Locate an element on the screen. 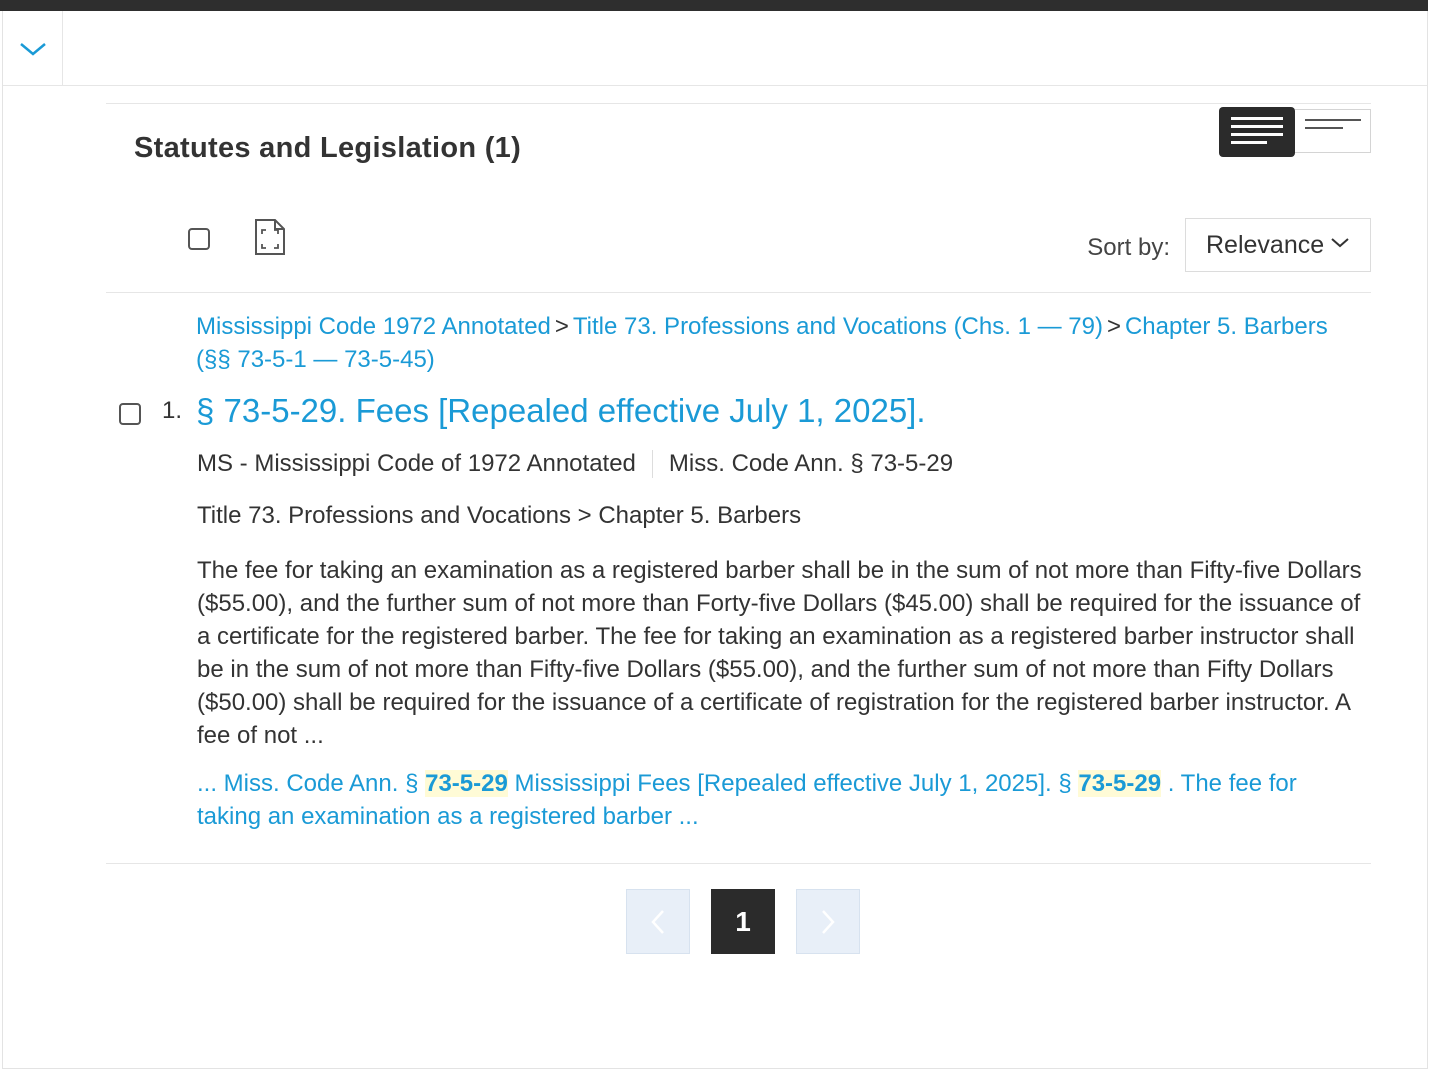 The image size is (1432, 1074). next-page-button is located at coordinates (828, 921).